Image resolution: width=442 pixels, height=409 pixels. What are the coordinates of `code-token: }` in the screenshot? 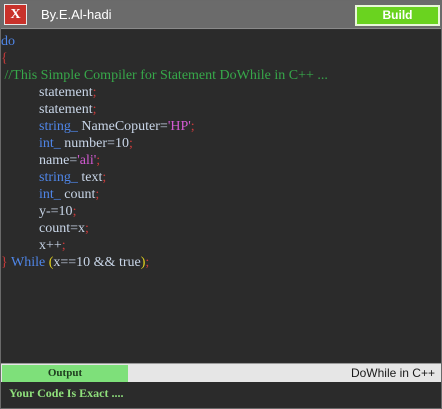 It's located at (4, 262).